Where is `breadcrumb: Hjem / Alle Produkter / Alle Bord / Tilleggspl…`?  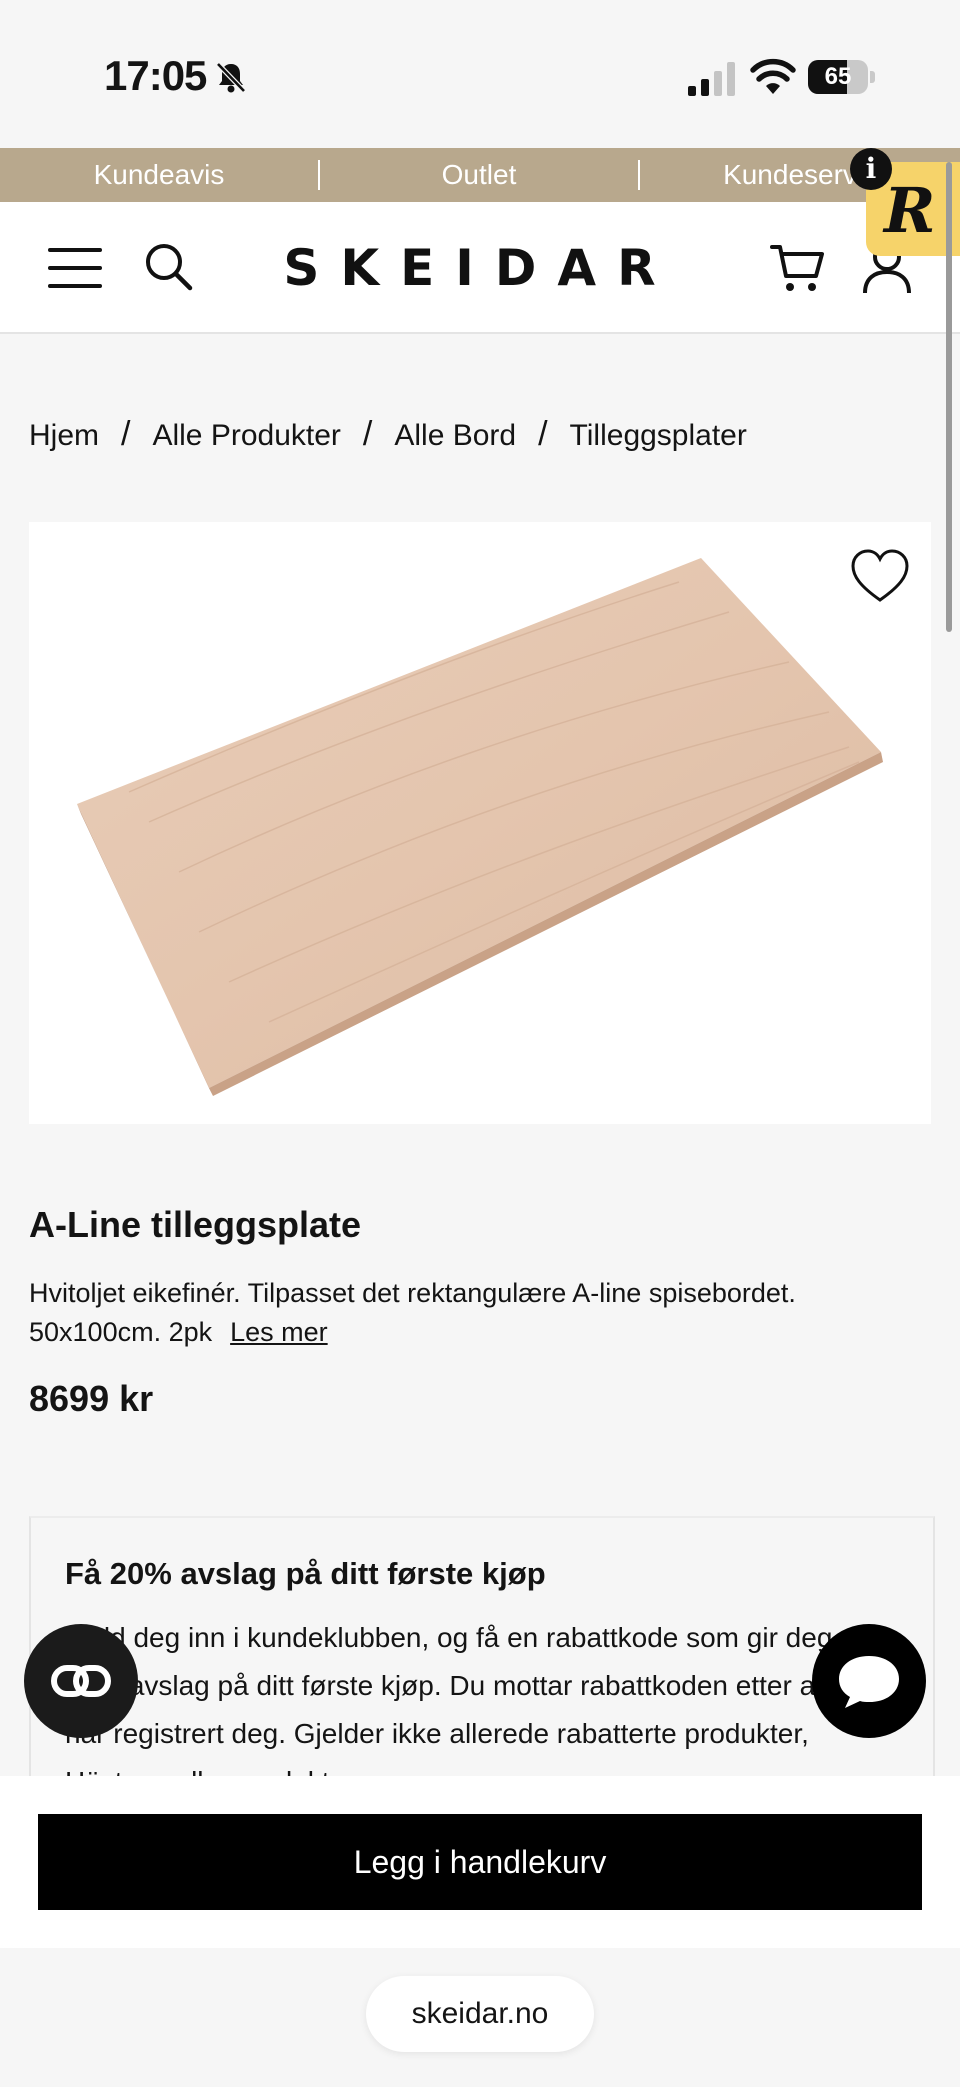
breadcrumb: Hjem / Alle Produkter / Alle Bord / Tilleggspl… is located at coordinates (388, 434).